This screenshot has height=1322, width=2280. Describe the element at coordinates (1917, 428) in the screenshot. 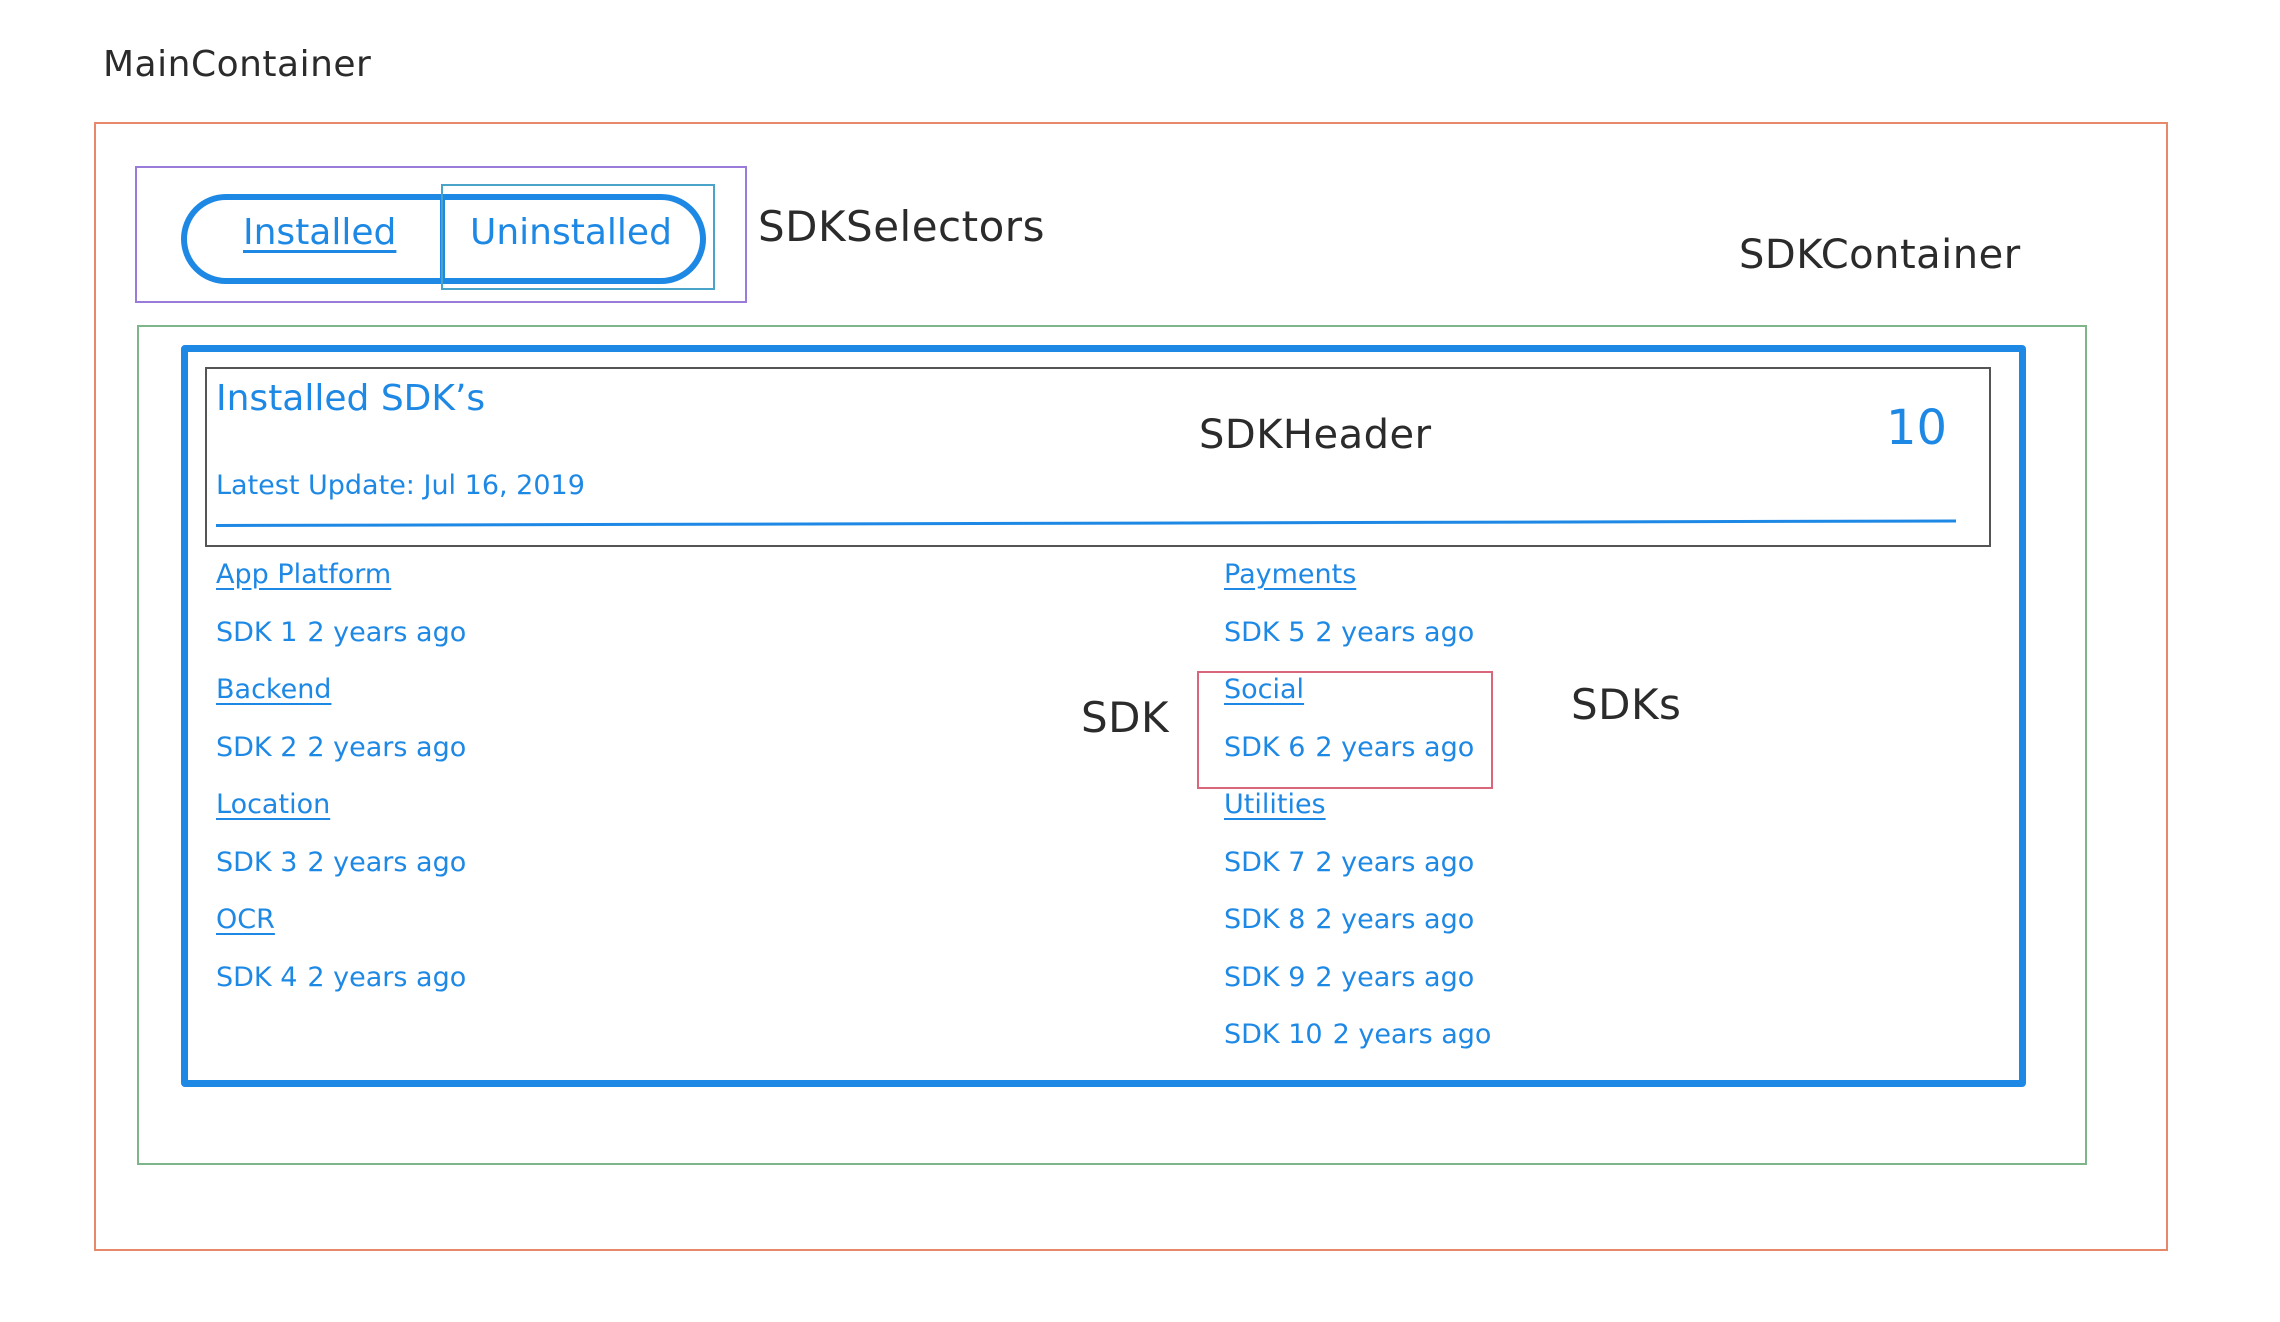

I see `sdk-count: 10` at that location.